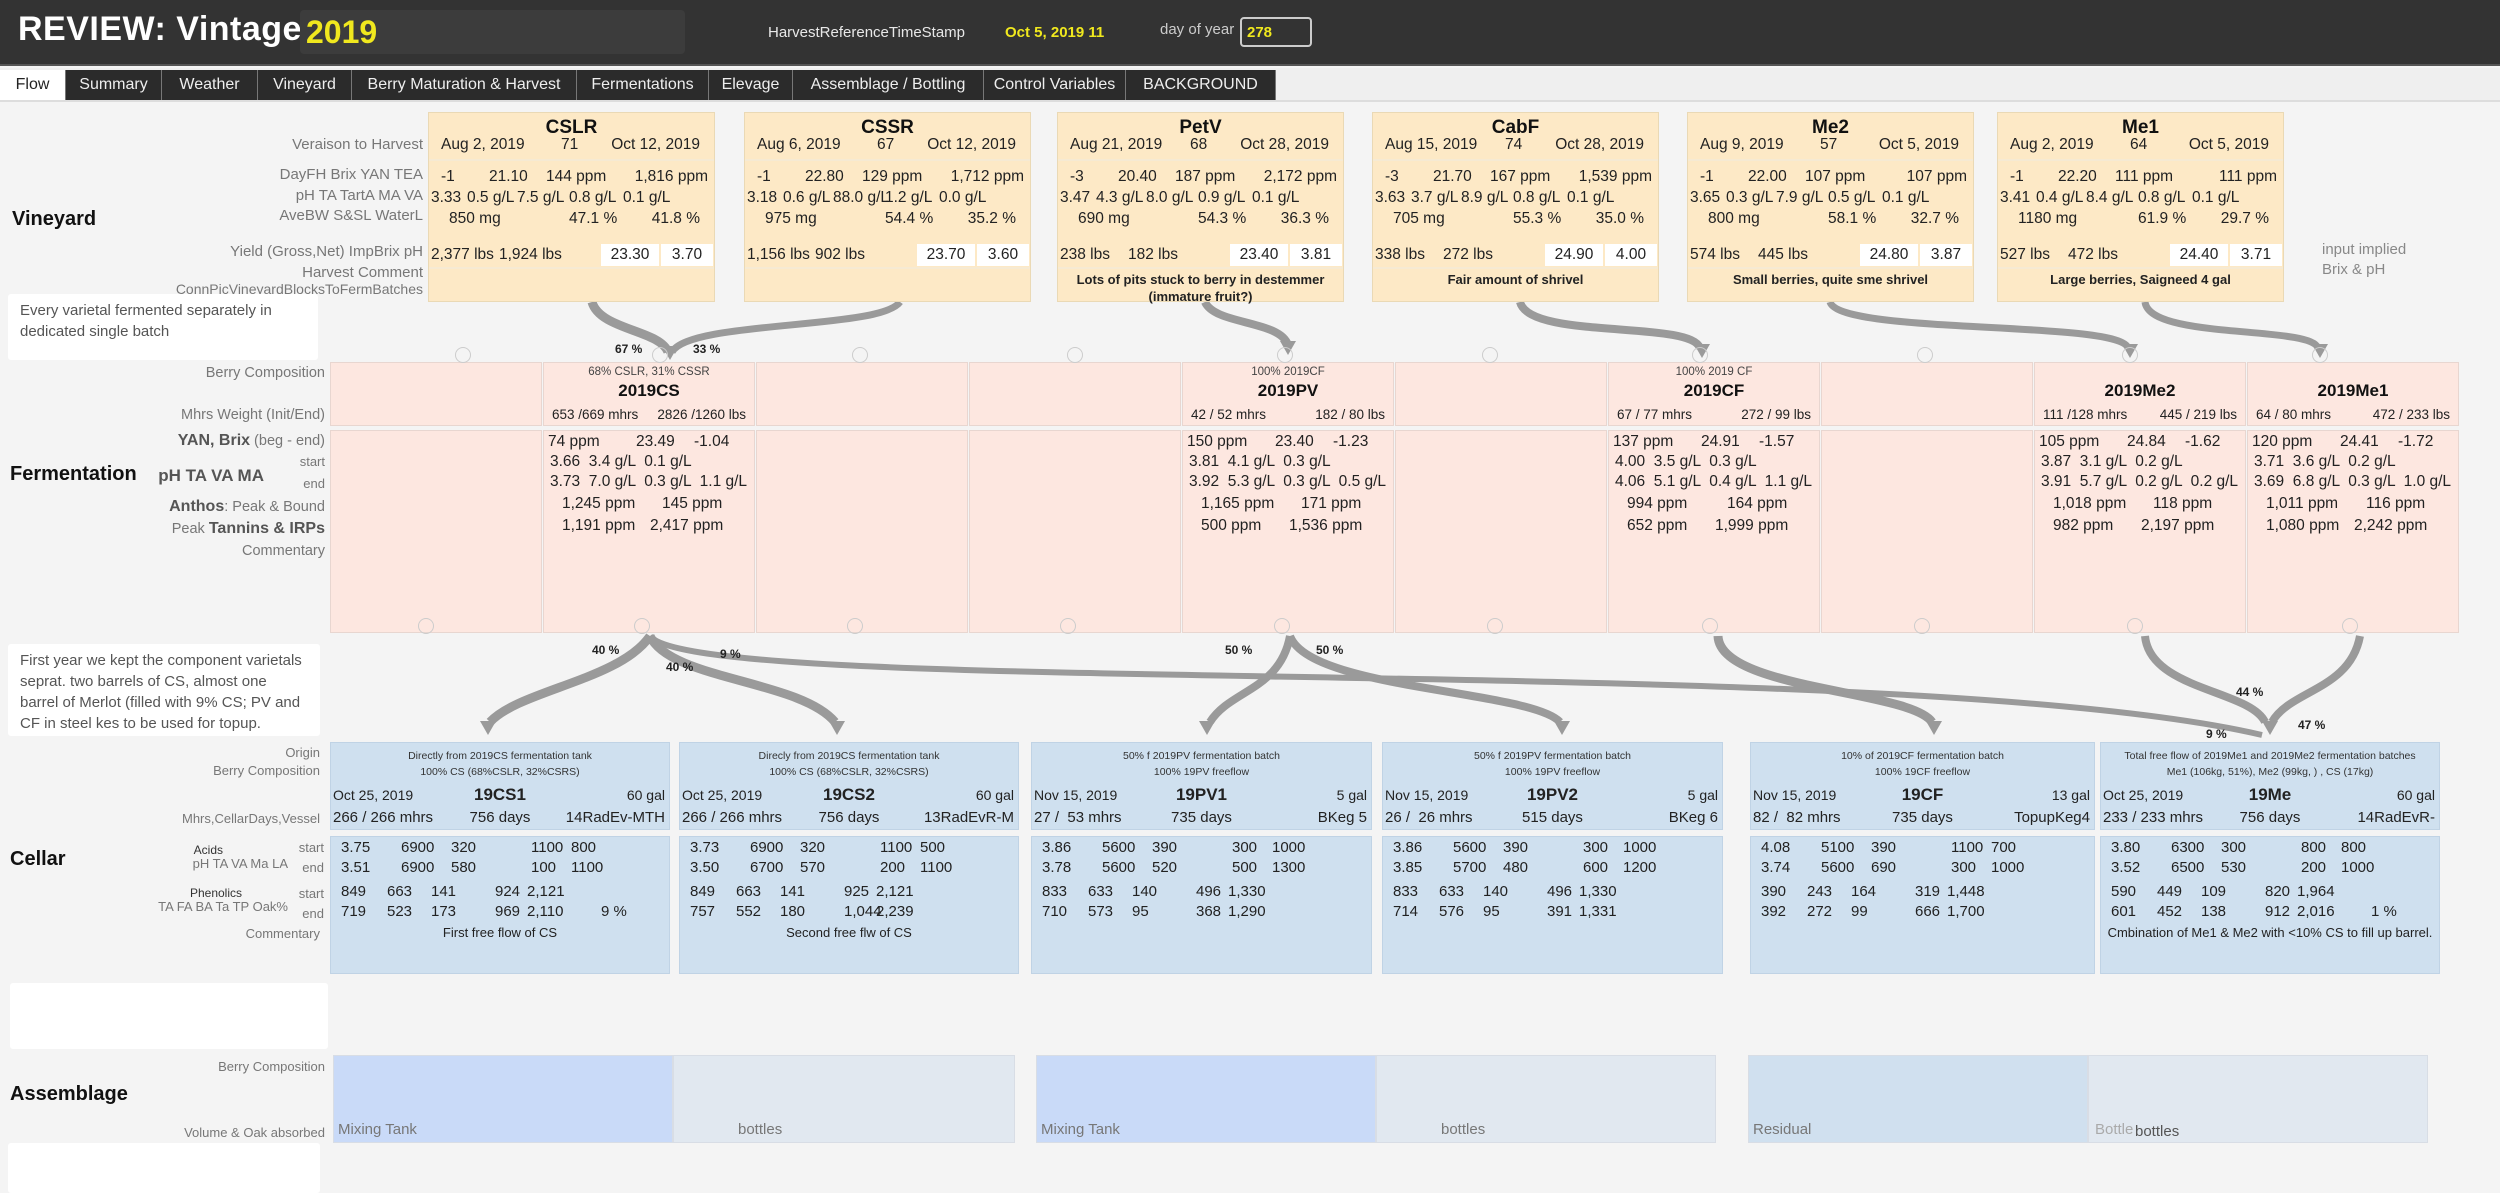  I want to click on tab-summary: Summary, so click(114, 85).